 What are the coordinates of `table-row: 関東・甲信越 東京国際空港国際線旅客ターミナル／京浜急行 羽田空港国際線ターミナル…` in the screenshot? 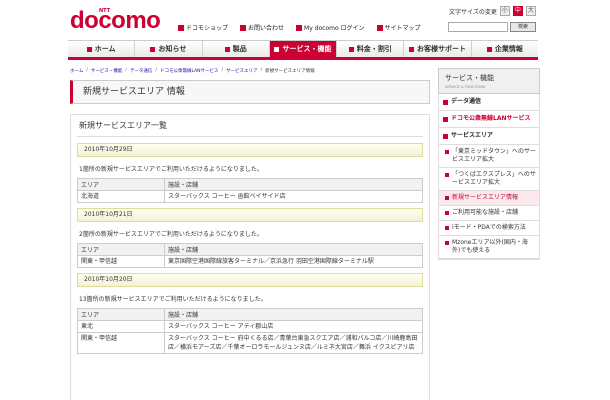 It's located at (250, 261).